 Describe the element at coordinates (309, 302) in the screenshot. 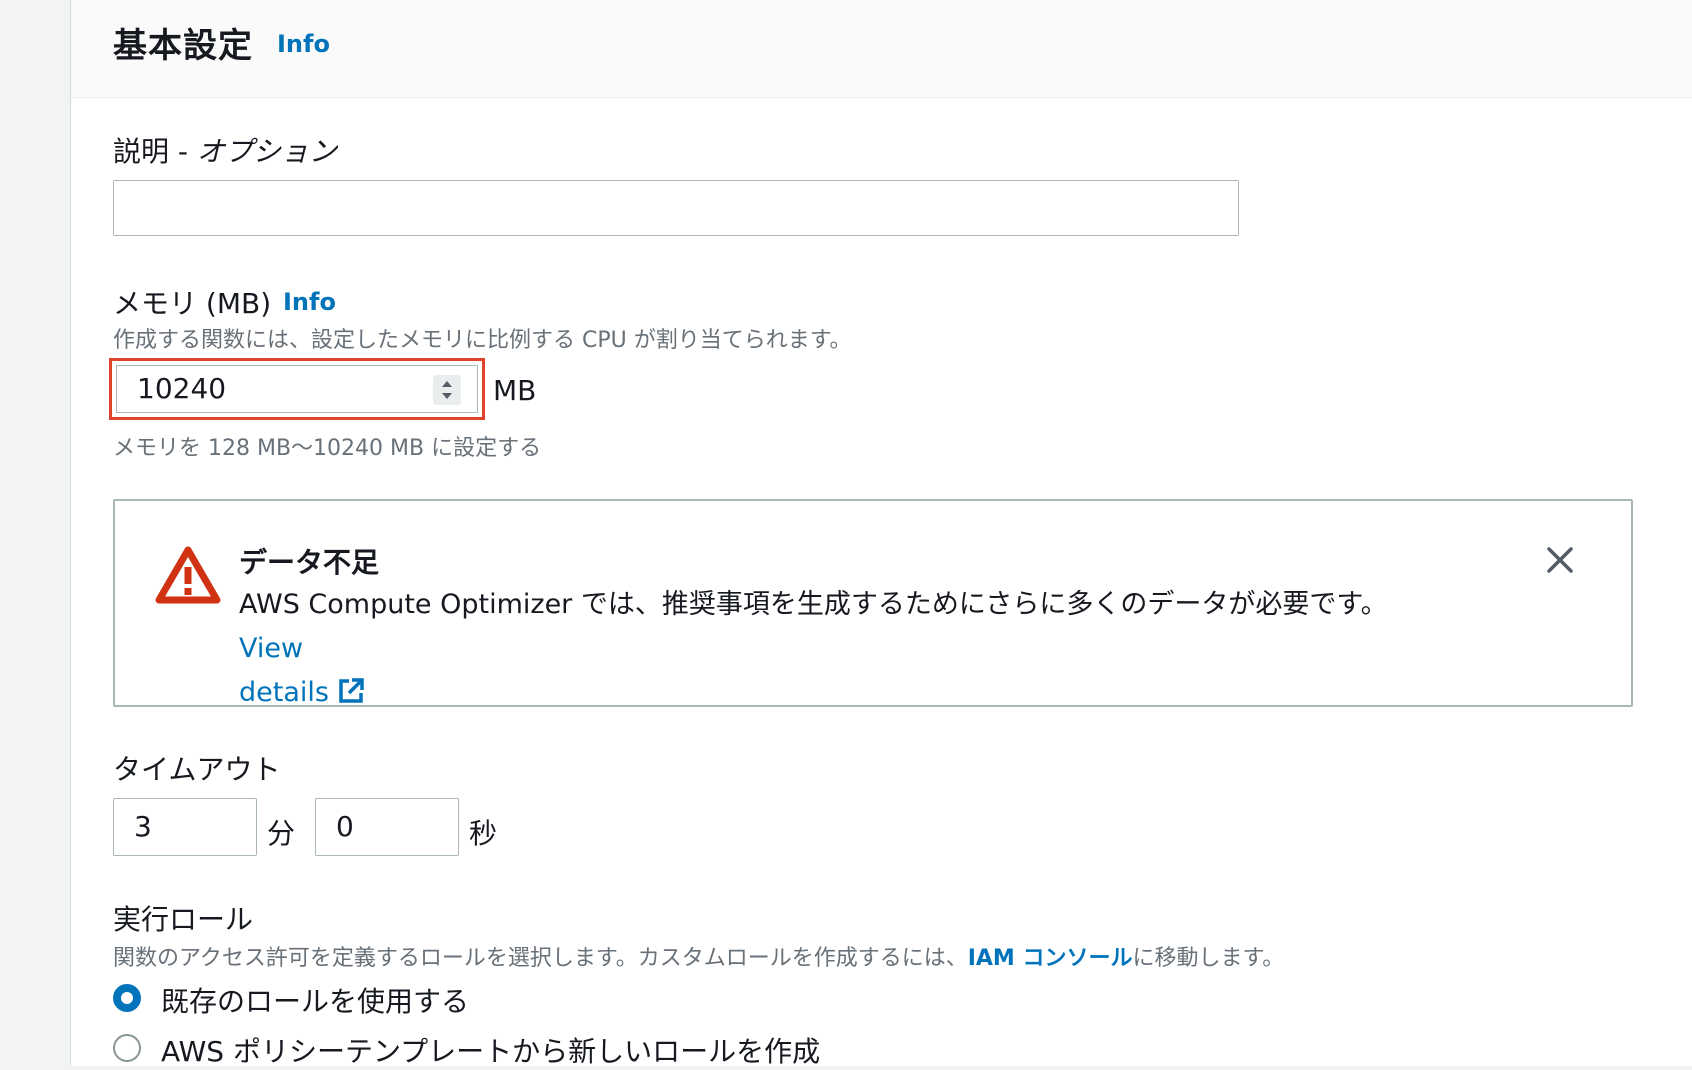

I see `memory-info-link: Info` at that location.